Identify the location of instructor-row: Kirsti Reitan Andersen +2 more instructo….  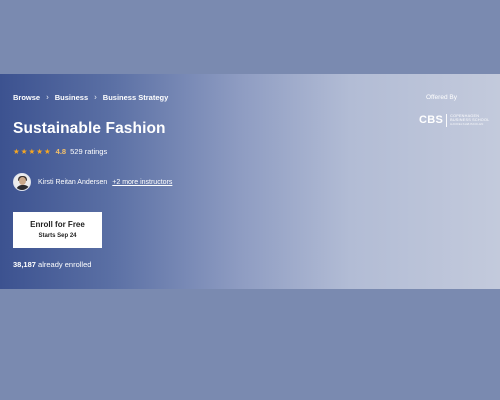
(92, 182).